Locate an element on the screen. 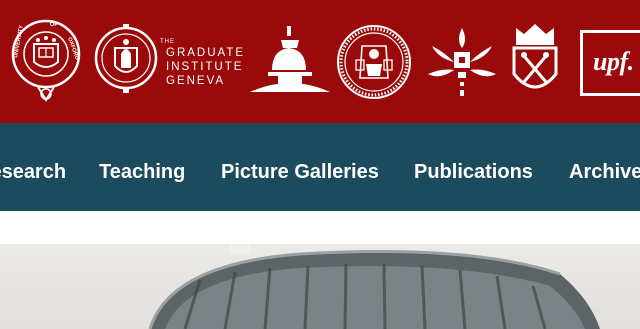 This screenshot has height=329, width=640. nav-item-research: Research is located at coordinates (33, 172).